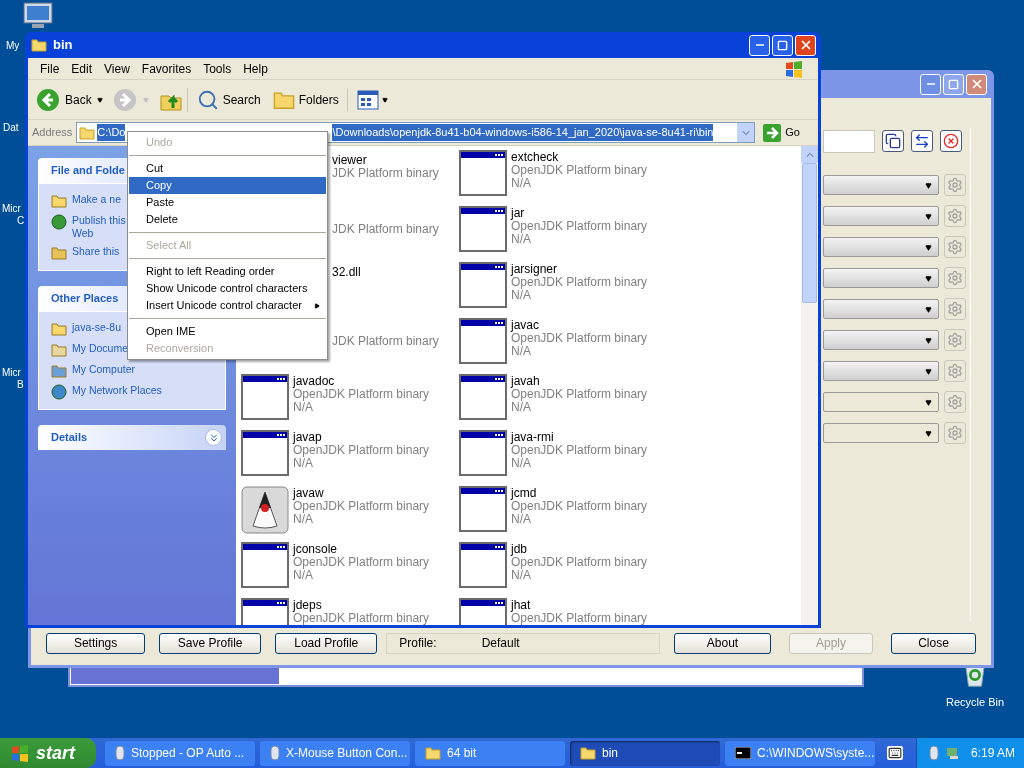  What do you see at coordinates (88, 171) in the screenshot?
I see `task-panel-title: File and Folde` at bounding box center [88, 171].